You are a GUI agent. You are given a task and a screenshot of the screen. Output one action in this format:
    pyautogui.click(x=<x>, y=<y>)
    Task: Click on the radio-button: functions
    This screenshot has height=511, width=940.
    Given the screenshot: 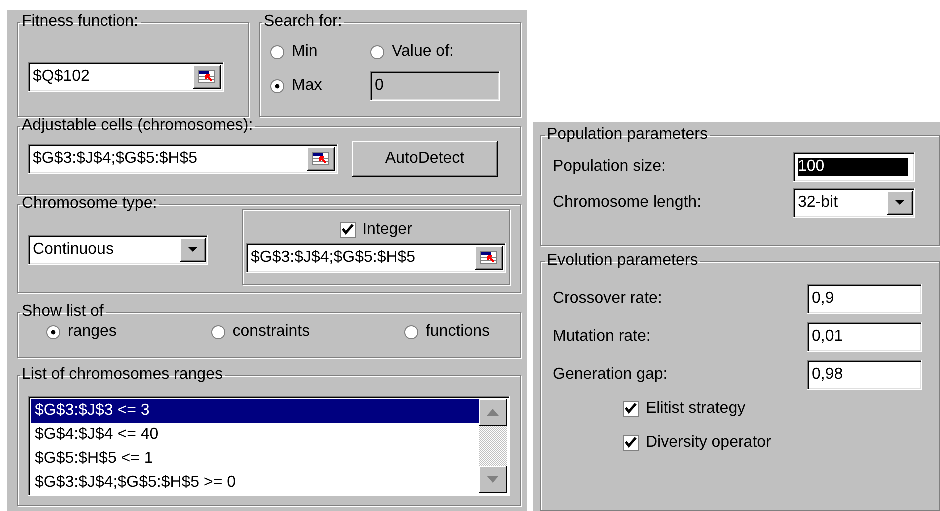 What is the action you would take?
    pyautogui.click(x=447, y=332)
    